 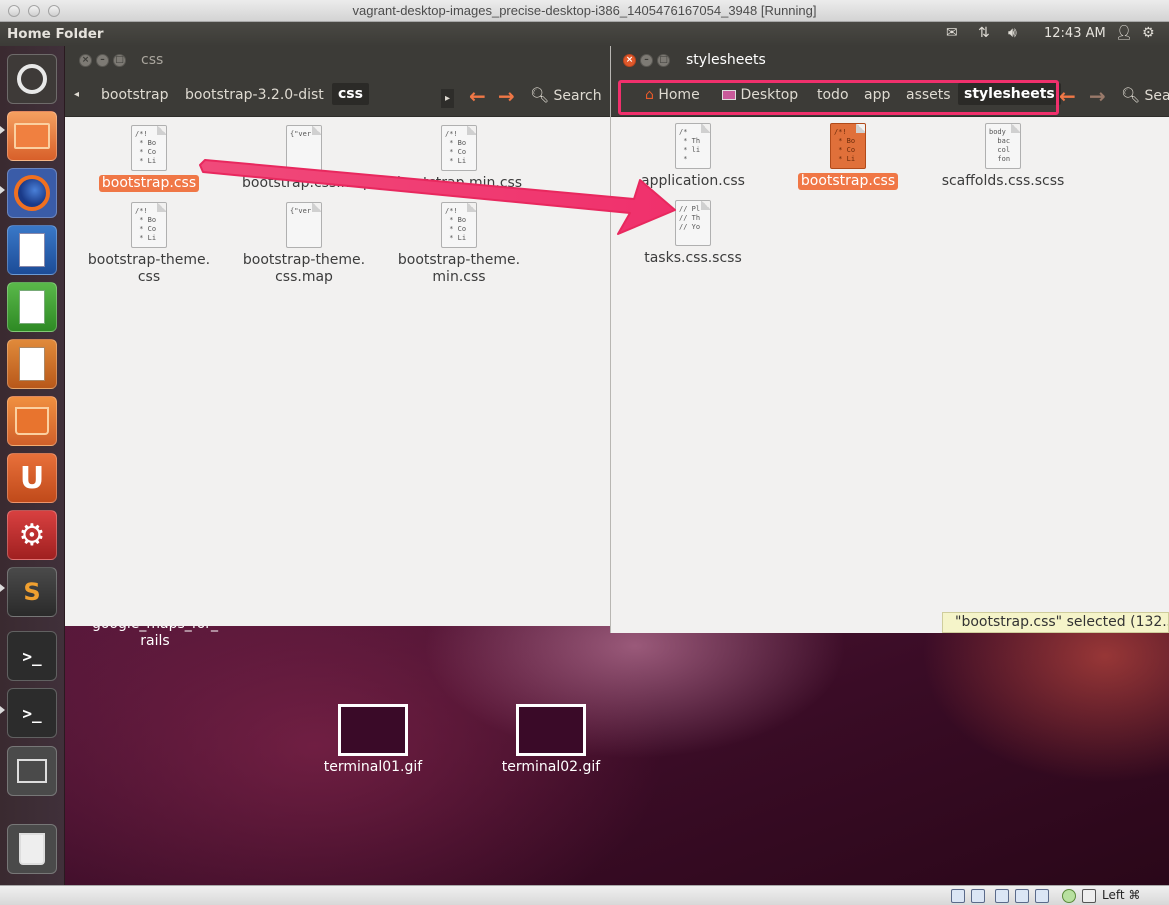 What do you see at coordinates (1156, 96) in the screenshot?
I see `search-label: Sea` at bounding box center [1156, 96].